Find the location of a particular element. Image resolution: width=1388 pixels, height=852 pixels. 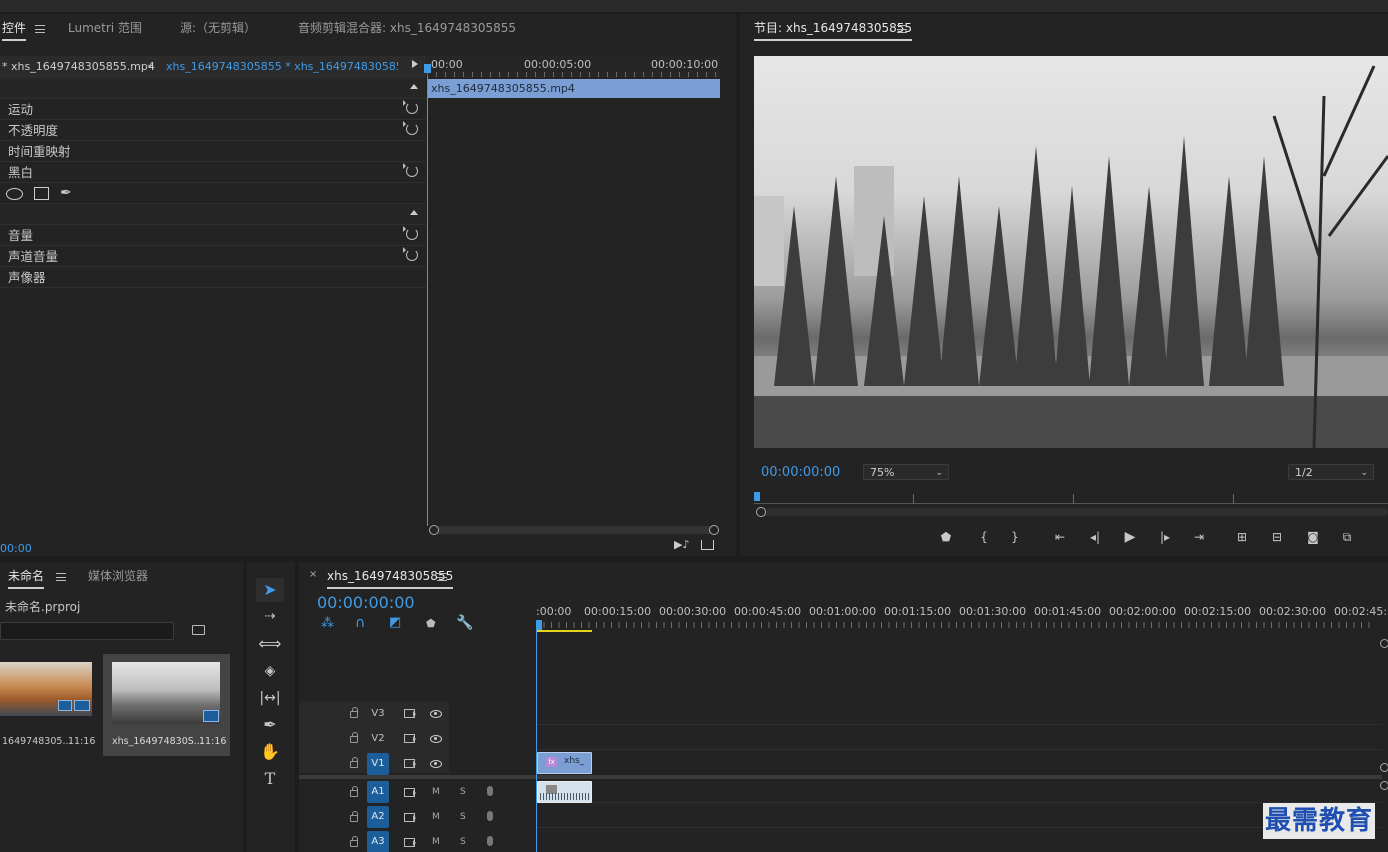

effect-row-volume: 音量 is located at coordinates (213, 235).